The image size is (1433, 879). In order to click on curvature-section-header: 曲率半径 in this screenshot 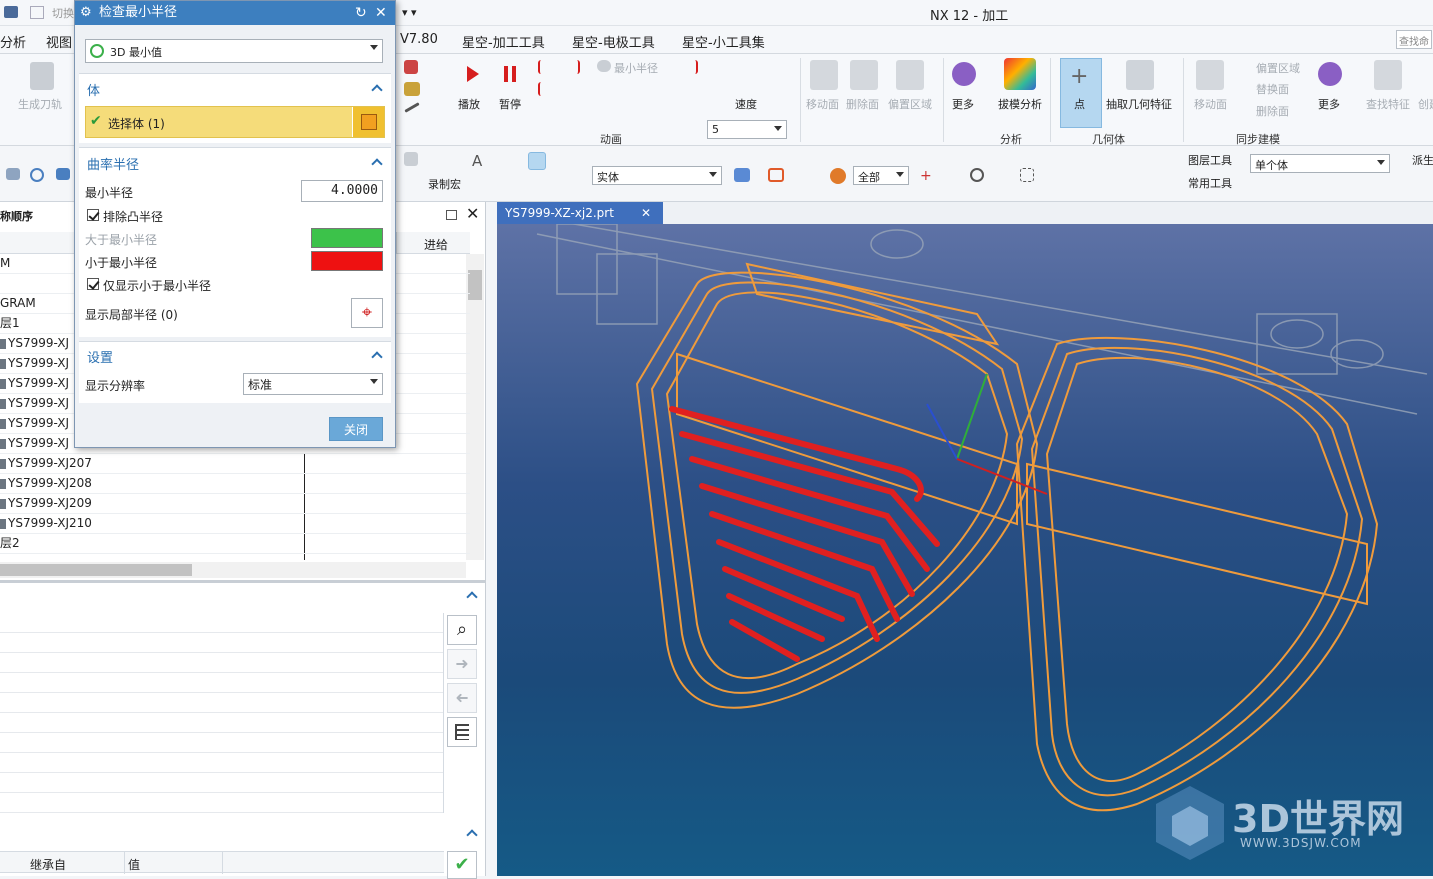, I will do `click(113, 163)`.